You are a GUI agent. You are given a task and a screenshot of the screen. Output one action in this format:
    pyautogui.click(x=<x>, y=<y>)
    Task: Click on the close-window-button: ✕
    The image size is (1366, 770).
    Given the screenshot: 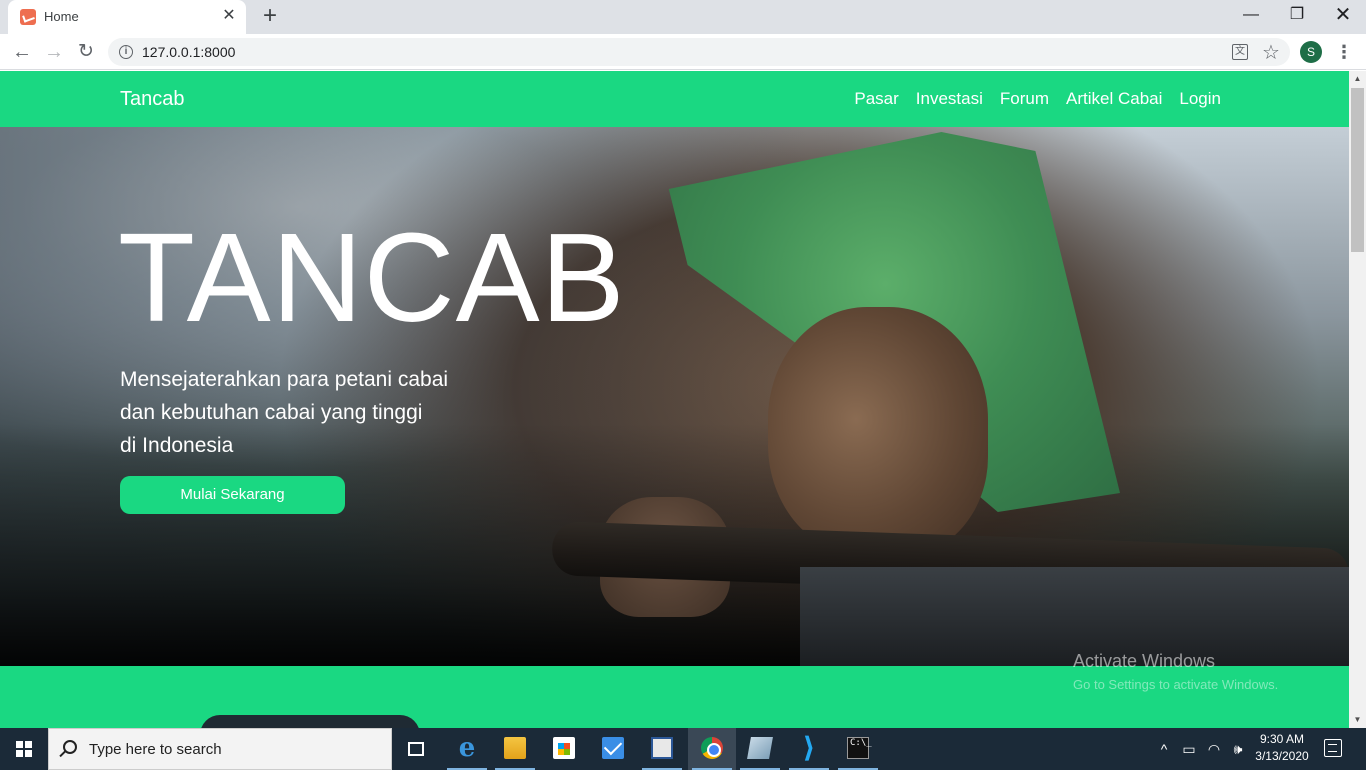 What is the action you would take?
    pyautogui.click(x=1343, y=16)
    